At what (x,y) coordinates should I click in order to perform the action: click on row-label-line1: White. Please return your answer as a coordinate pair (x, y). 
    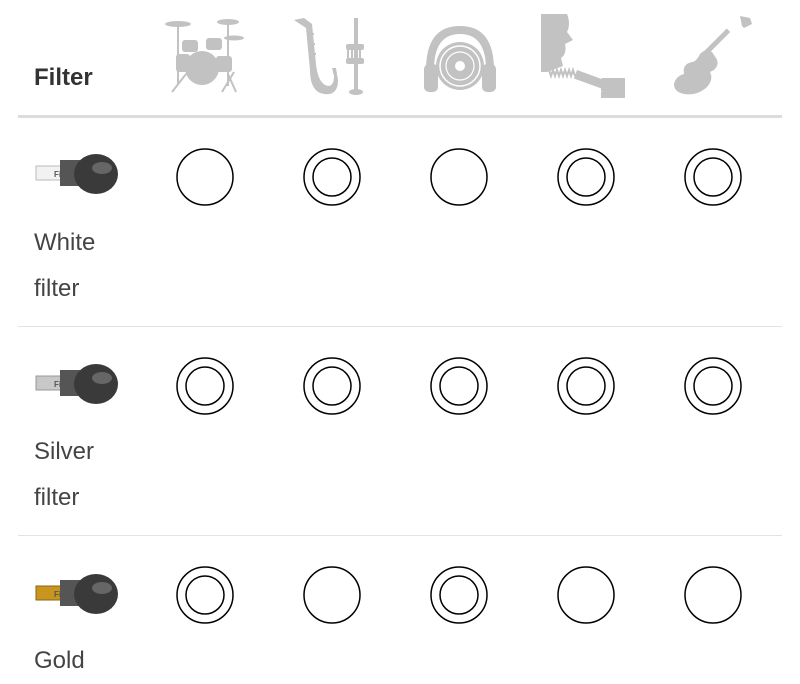
    Looking at the image, I should click on (65, 242).